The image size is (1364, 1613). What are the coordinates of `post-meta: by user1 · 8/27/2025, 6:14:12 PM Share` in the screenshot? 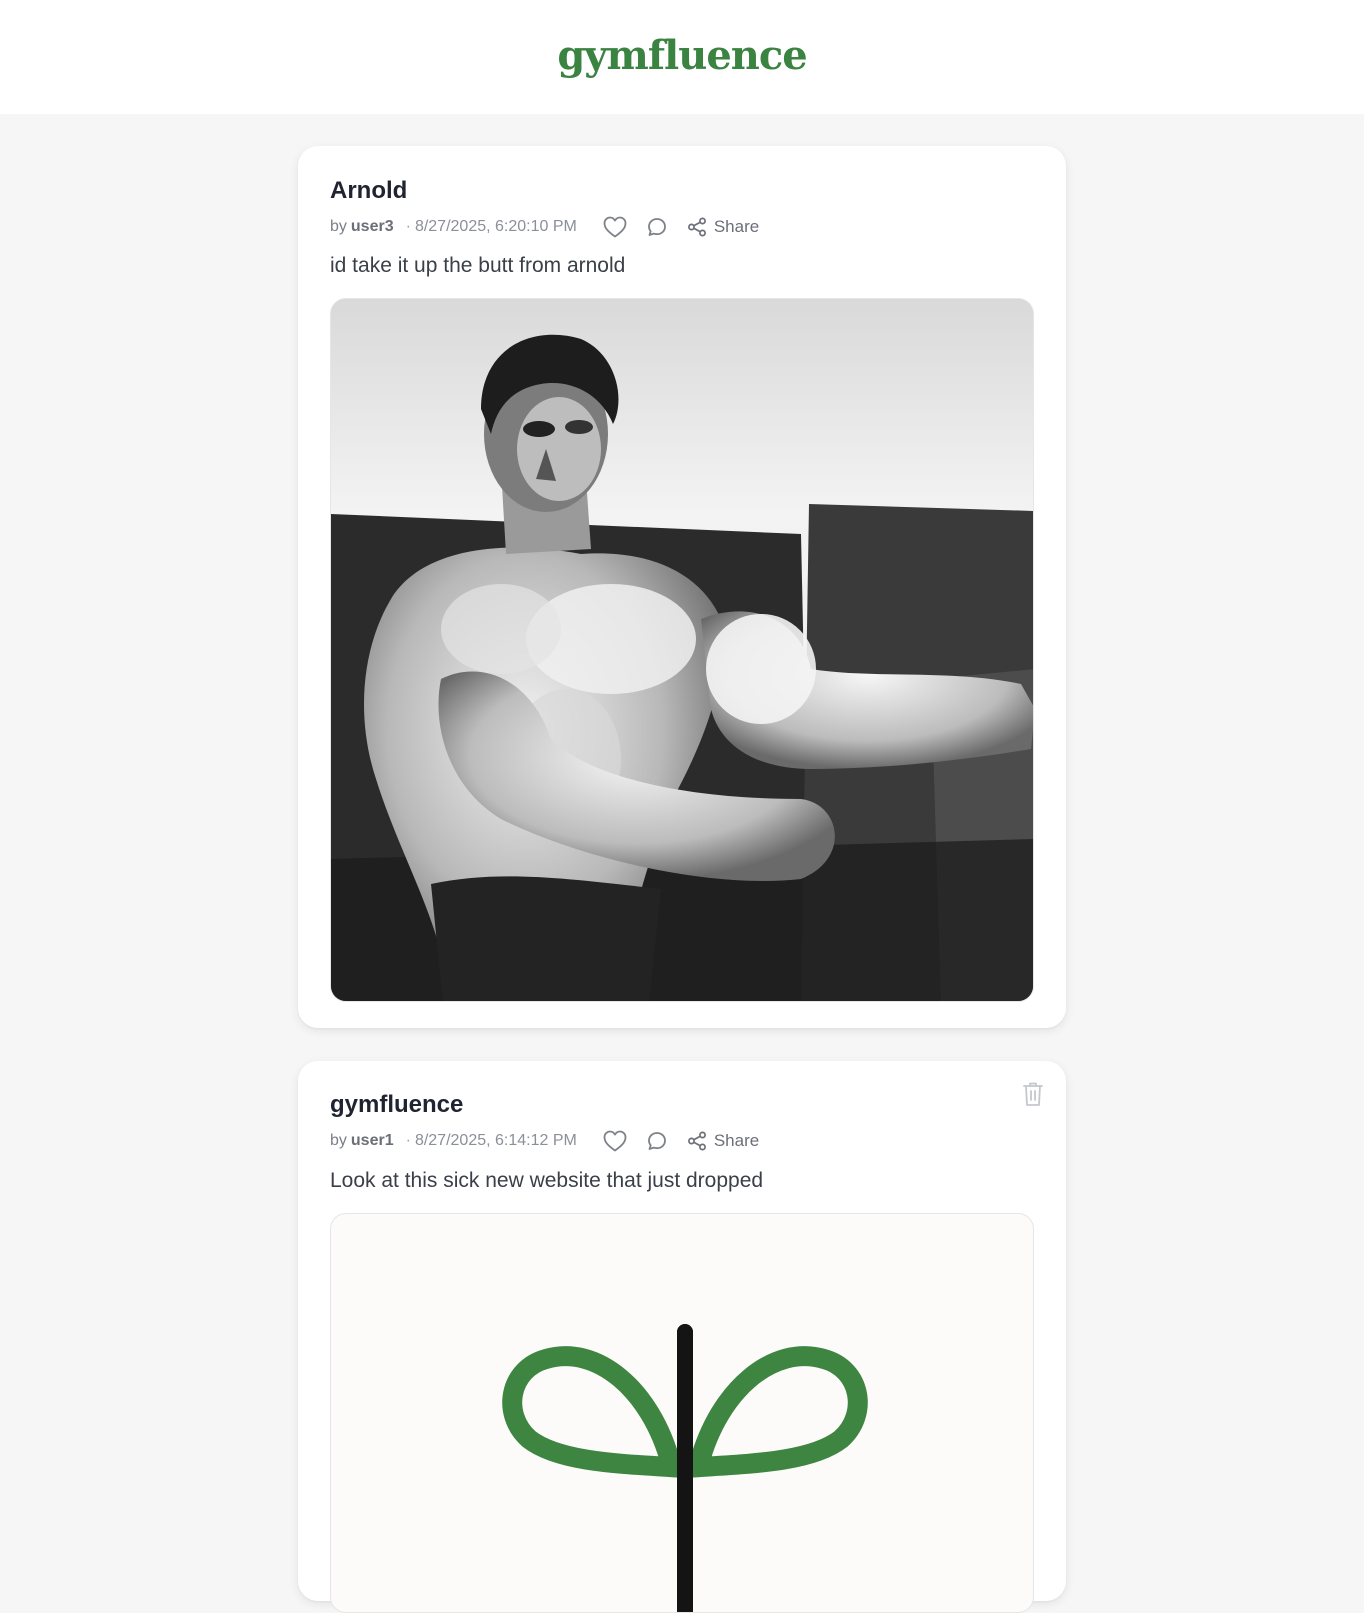 It's located at (544, 1141).